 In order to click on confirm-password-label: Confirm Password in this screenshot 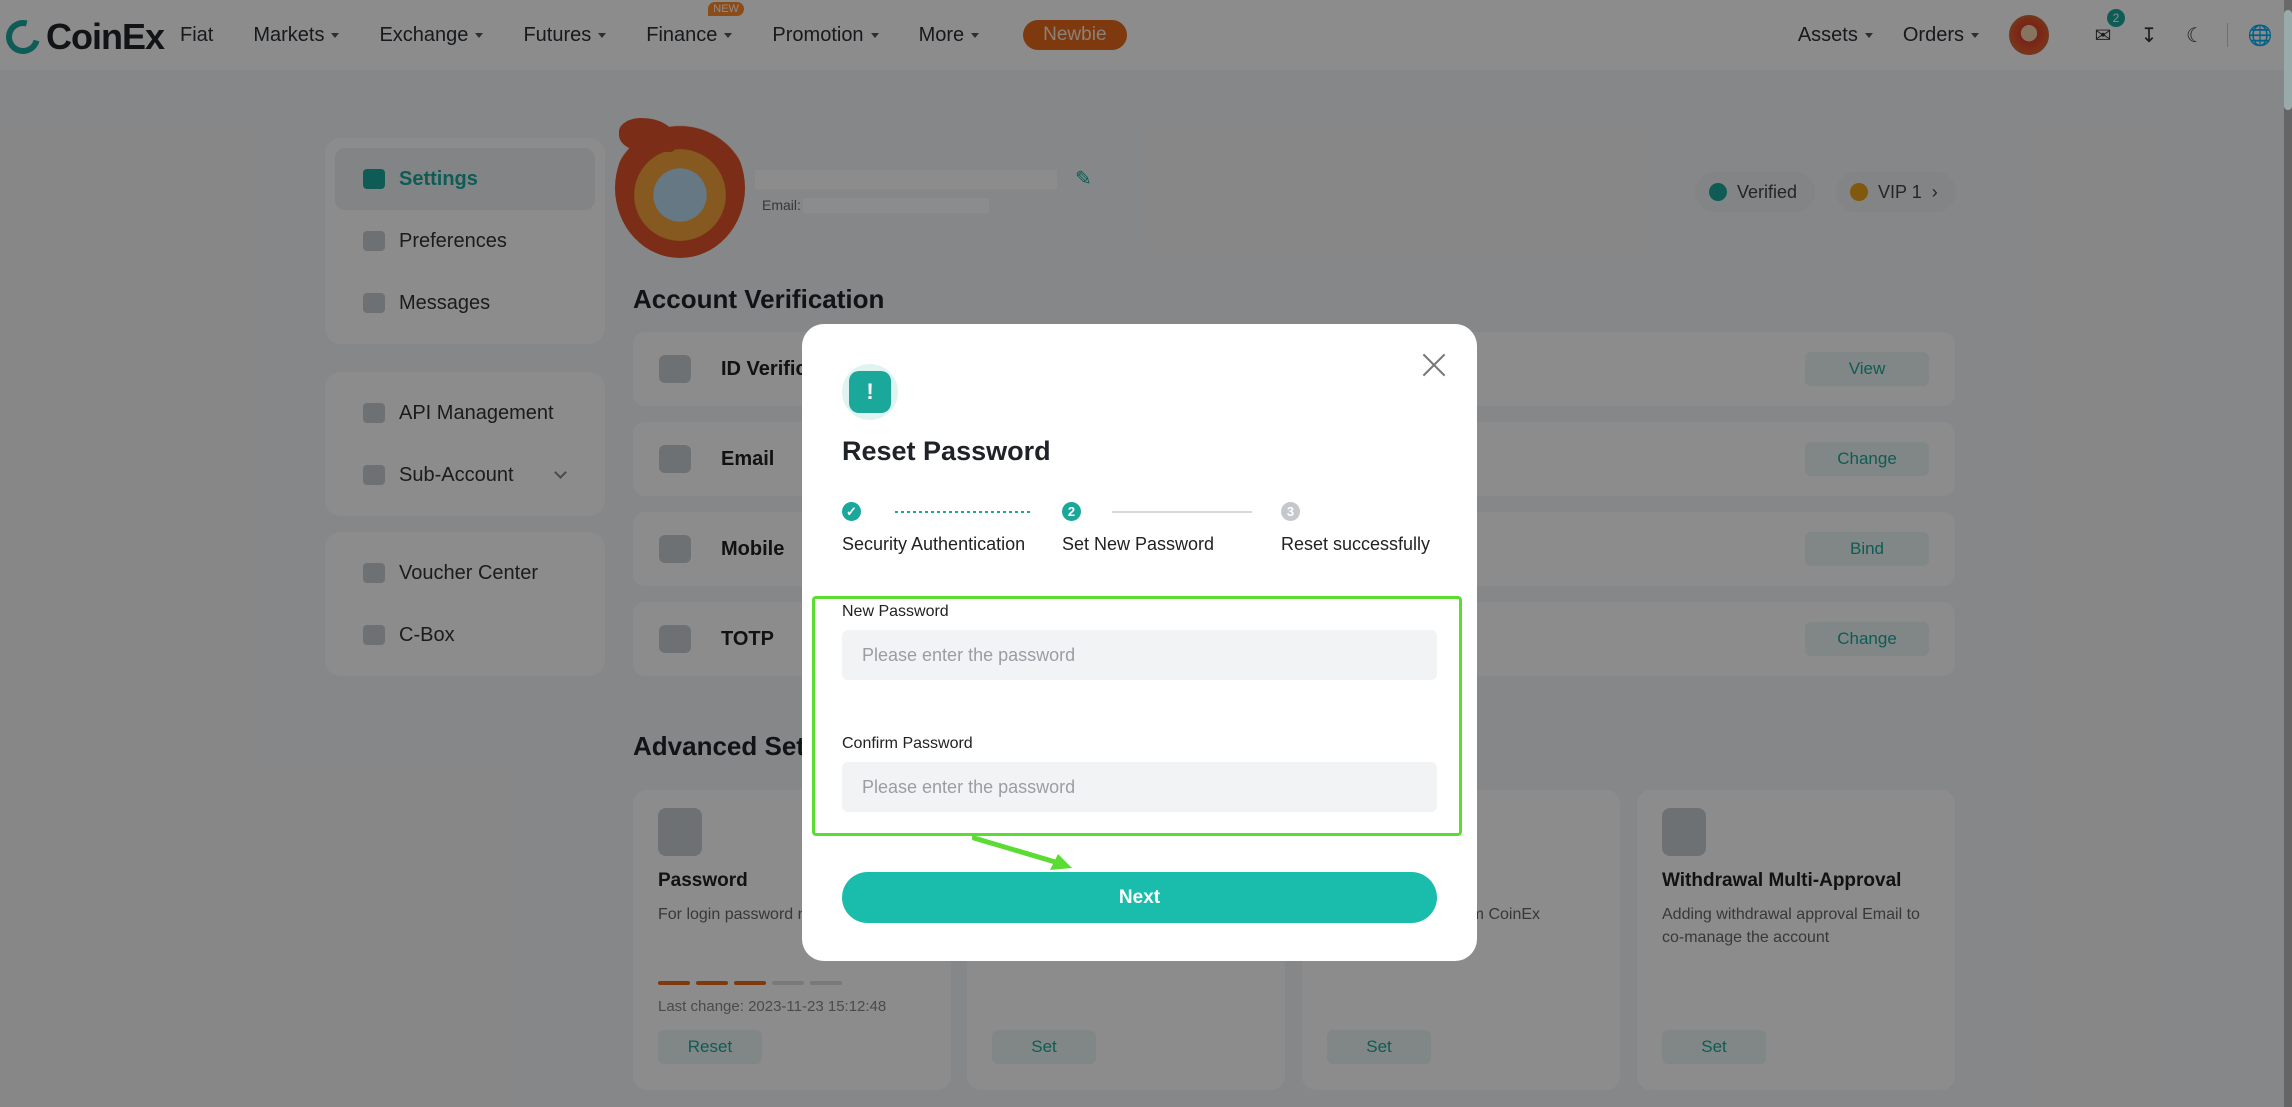, I will do `click(907, 743)`.